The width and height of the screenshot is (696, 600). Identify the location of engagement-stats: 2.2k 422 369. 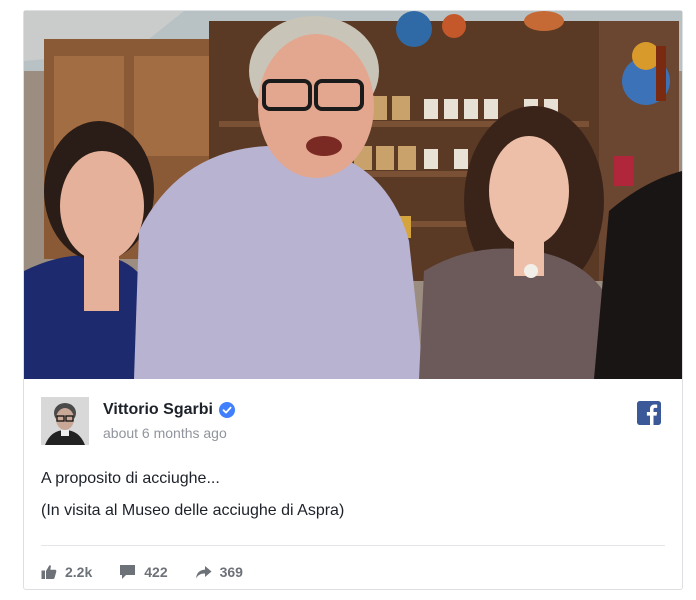
(155, 572).